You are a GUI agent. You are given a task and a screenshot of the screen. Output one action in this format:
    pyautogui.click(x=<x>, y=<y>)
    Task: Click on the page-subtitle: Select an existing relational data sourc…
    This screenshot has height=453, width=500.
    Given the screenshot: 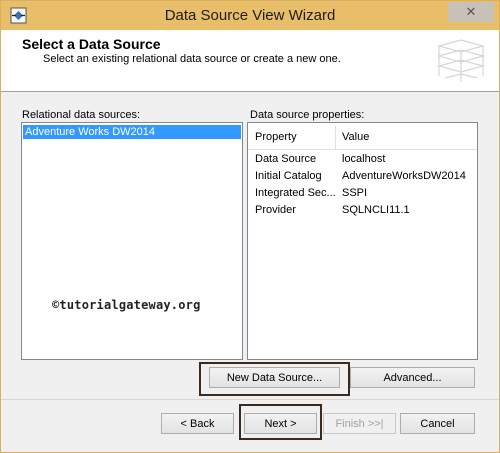 What is the action you would take?
    pyautogui.click(x=192, y=59)
    